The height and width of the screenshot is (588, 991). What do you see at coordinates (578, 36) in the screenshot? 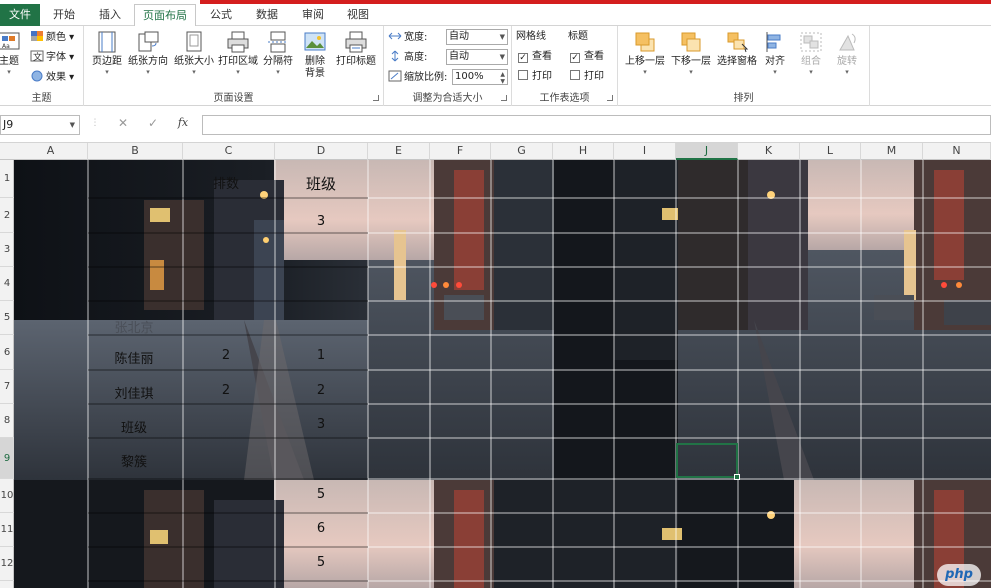
I see `headings-heading: 标题` at bounding box center [578, 36].